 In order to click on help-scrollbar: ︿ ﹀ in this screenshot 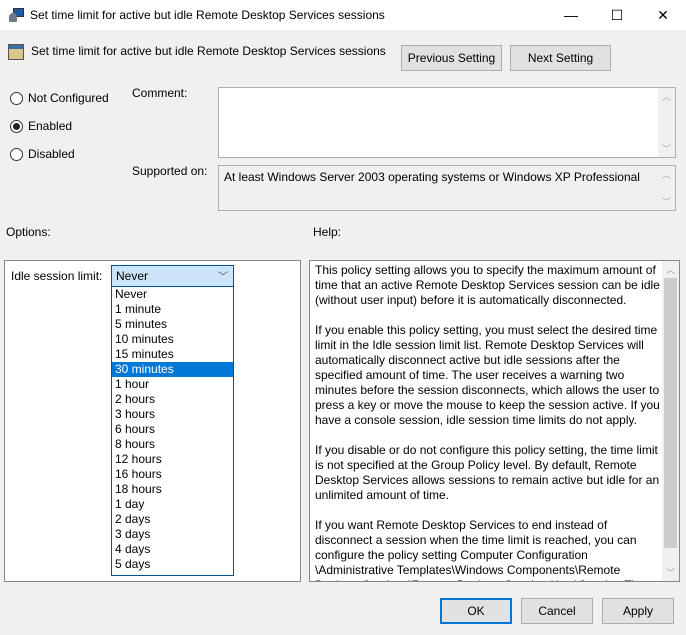, I will do `click(670, 421)`.